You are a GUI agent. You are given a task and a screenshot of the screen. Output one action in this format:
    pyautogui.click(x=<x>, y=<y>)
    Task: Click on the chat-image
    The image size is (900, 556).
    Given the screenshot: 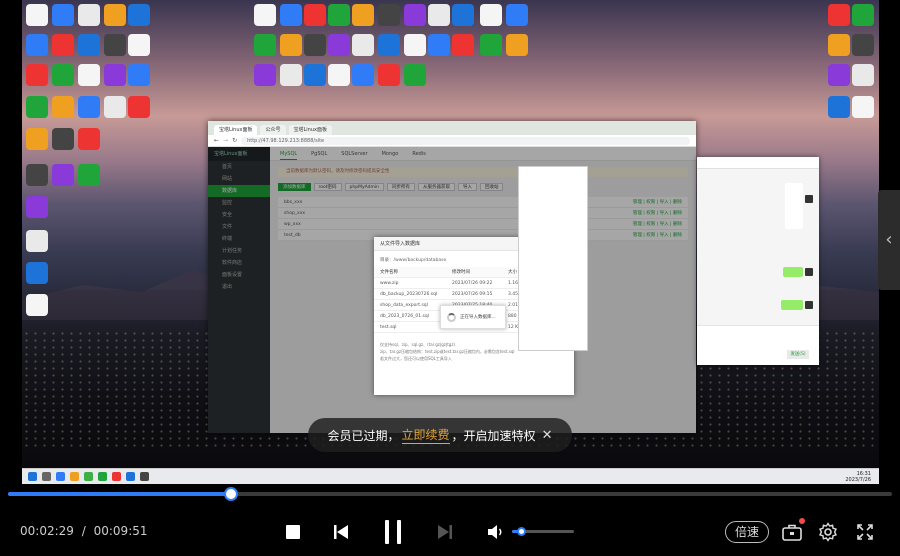 What is the action you would take?
    pyautogui.click(x=794, y=206)
    